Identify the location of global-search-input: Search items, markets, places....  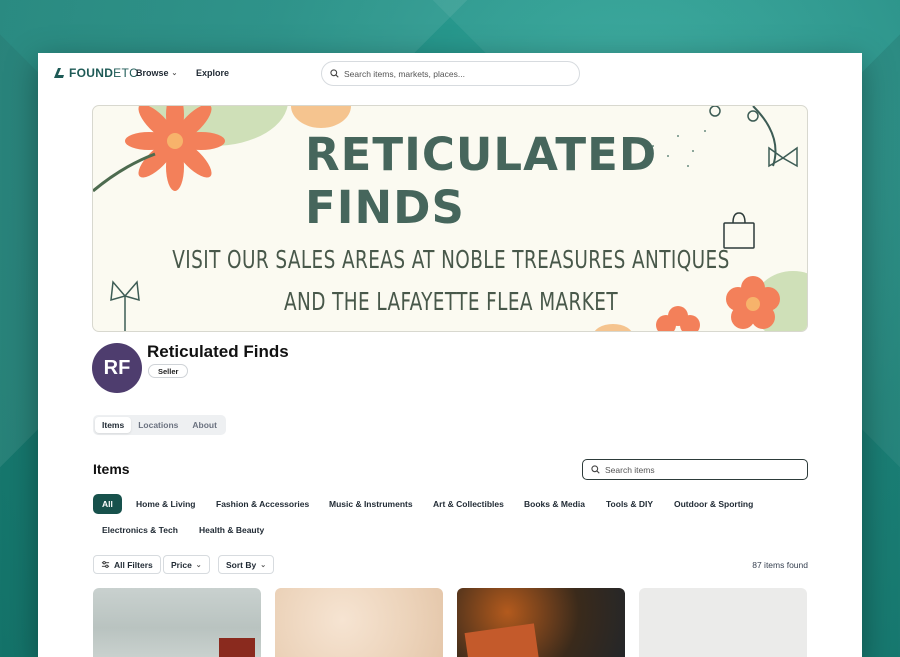
(450, 73).